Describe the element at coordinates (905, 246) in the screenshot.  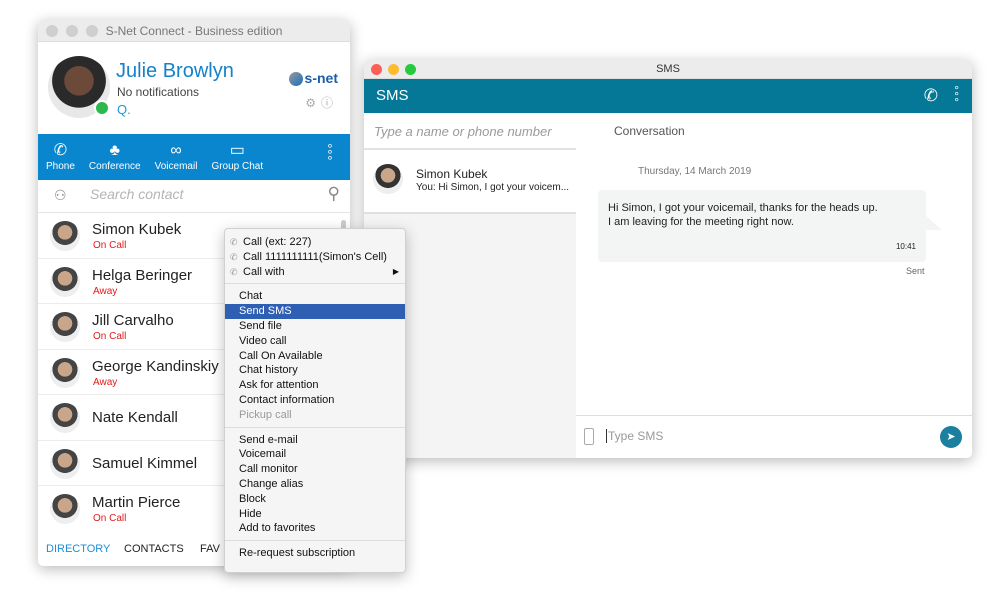
I see `message-time: 10:41` at that location.